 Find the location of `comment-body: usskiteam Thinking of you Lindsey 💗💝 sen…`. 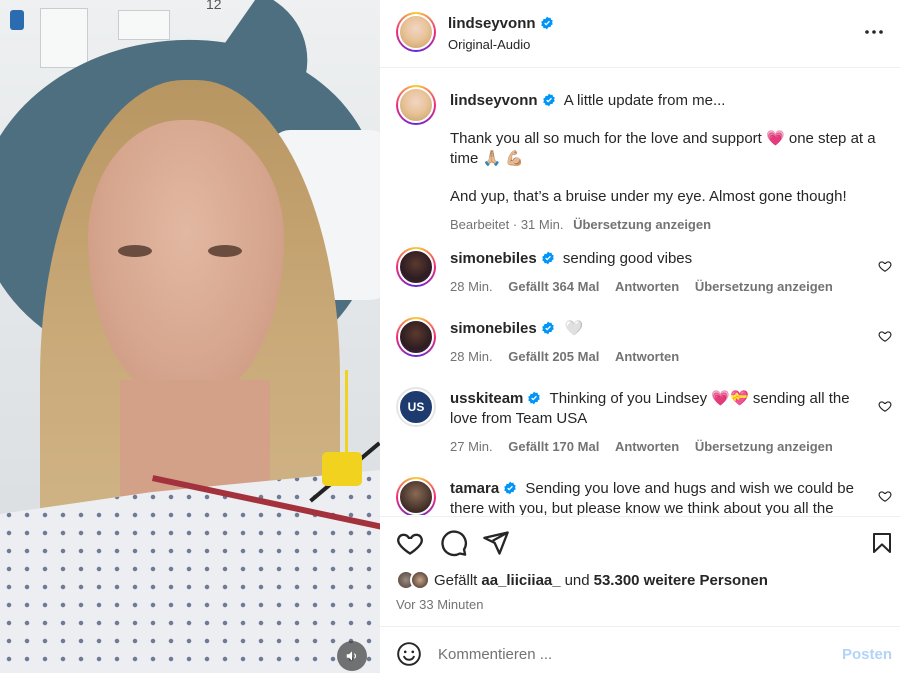

comment-body: usskiteam Thinking of you Lindsey 💗💝 sen… is located at coordinates (660, 423).